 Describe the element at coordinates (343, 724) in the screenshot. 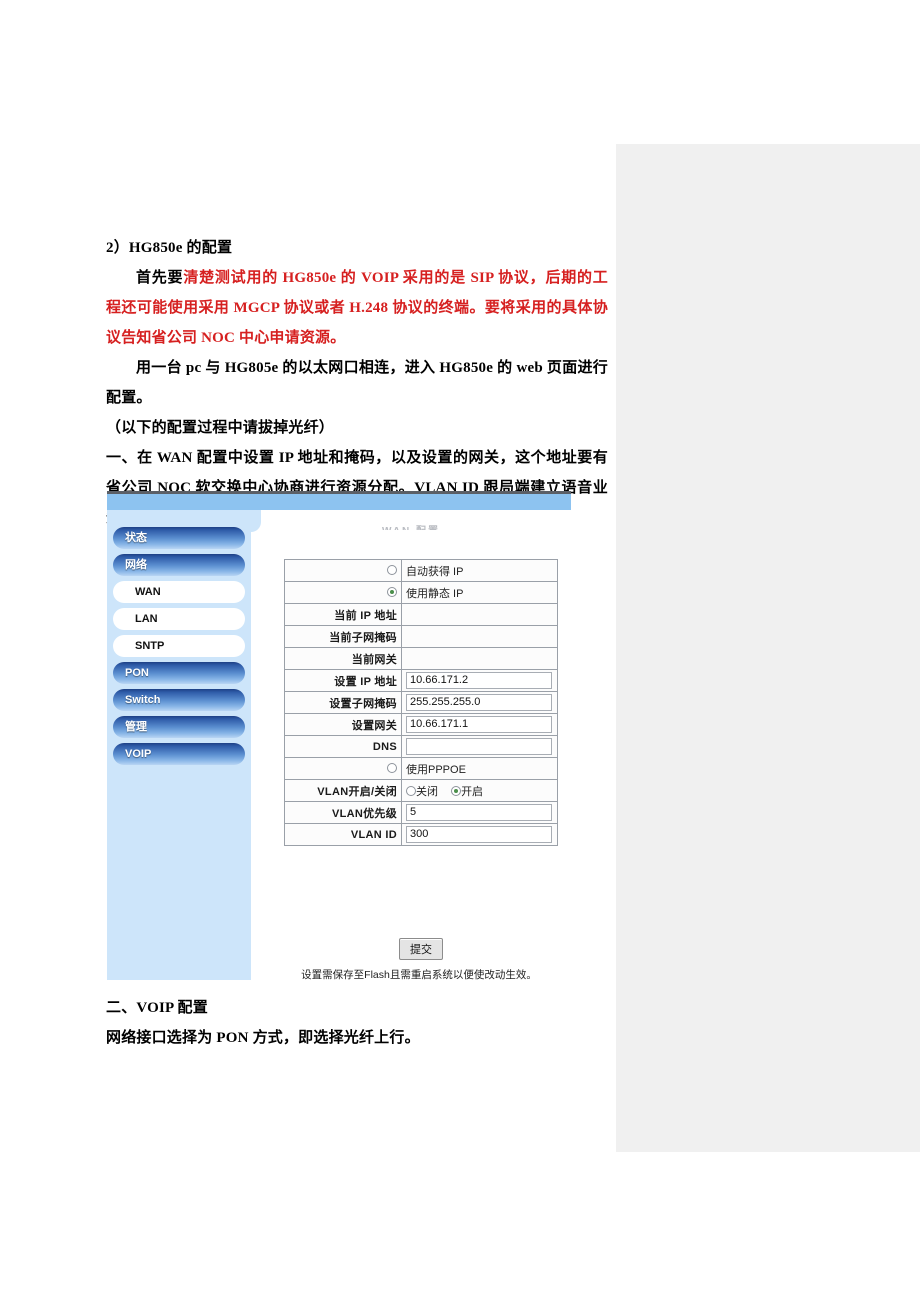

I see `set-gateway-label: 设置网关` at that location.